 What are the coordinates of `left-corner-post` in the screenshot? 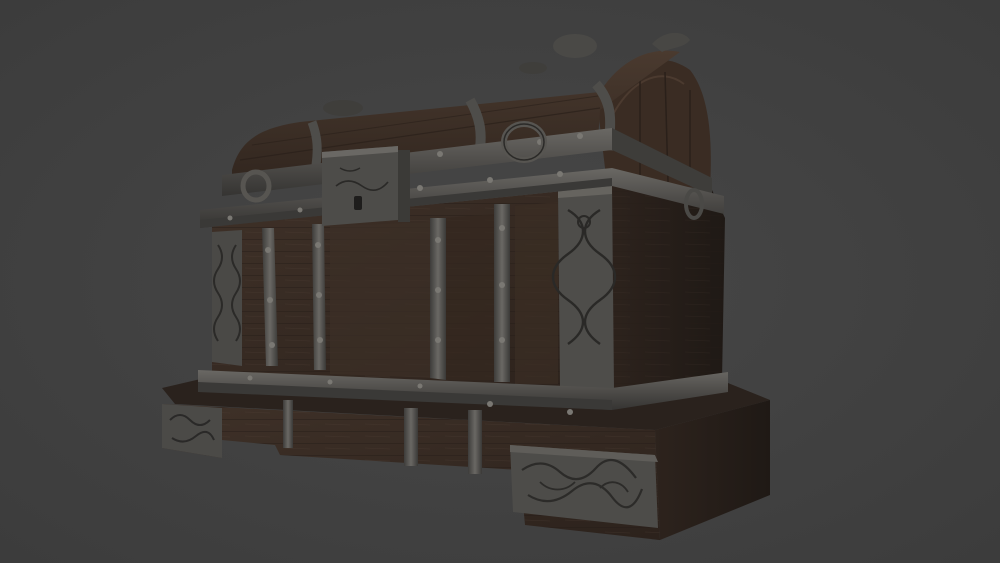 It's located at (227, 298).